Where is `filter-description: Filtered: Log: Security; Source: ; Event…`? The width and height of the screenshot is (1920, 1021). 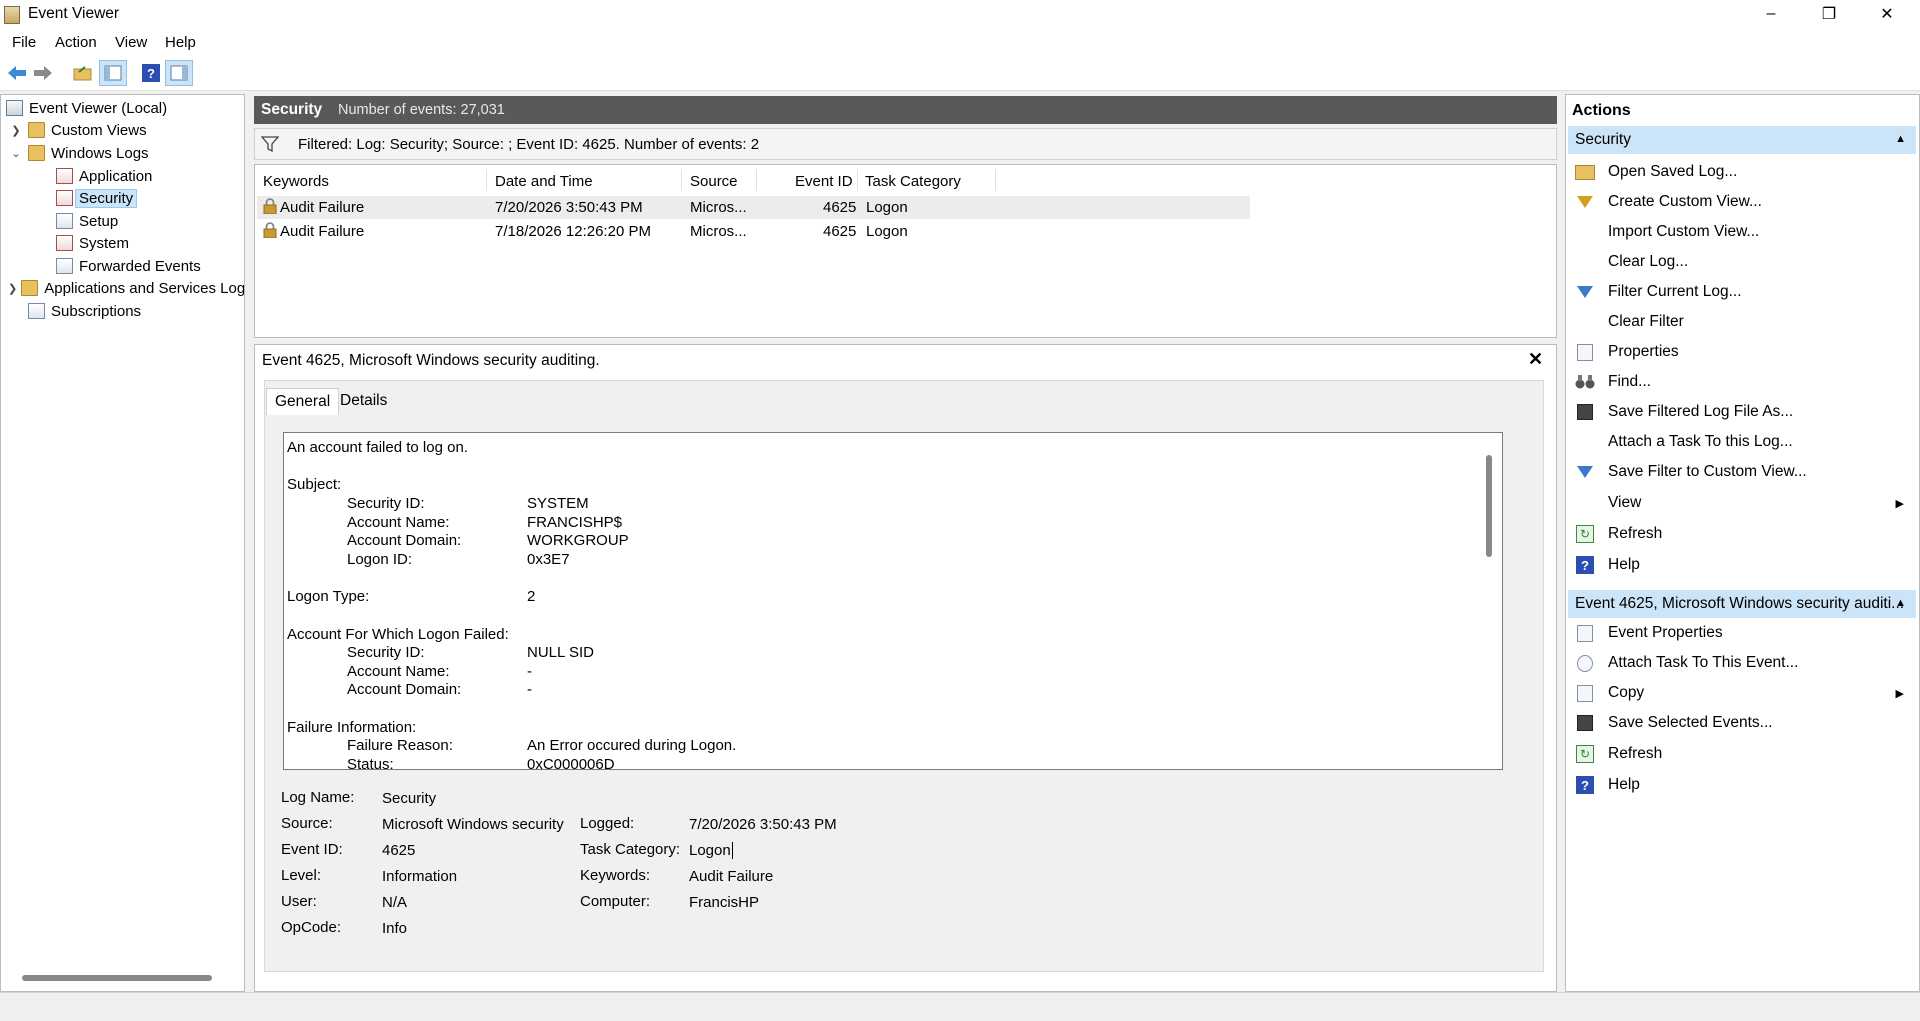 filter-description: Filtered: Log: Security; Source: ; Event… is located at coordinates (529, 144).